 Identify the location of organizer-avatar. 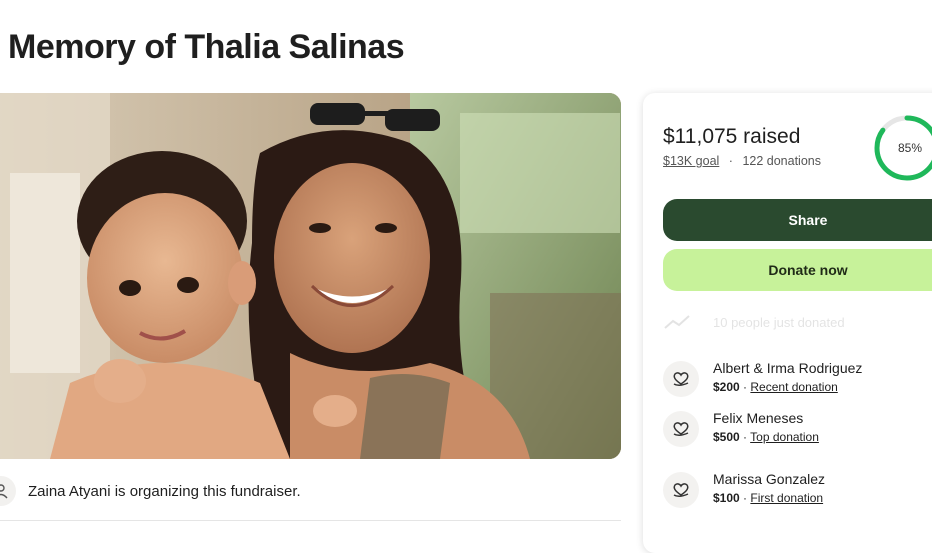
(8, 491).